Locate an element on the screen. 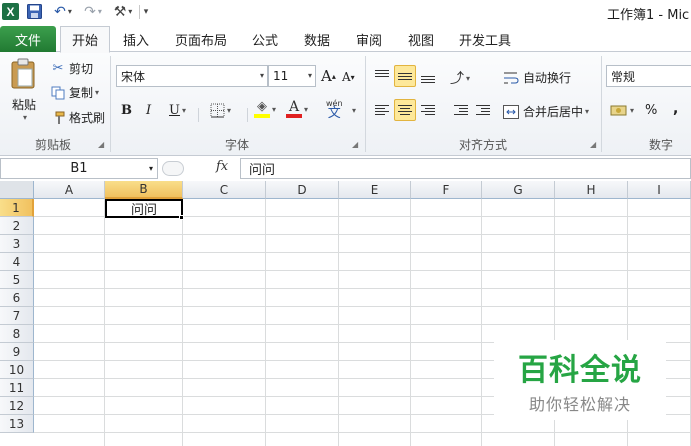 This screenshot has height=446, width=691. cut-button: ✂ 剪切 is located at coordinates (71, 68).